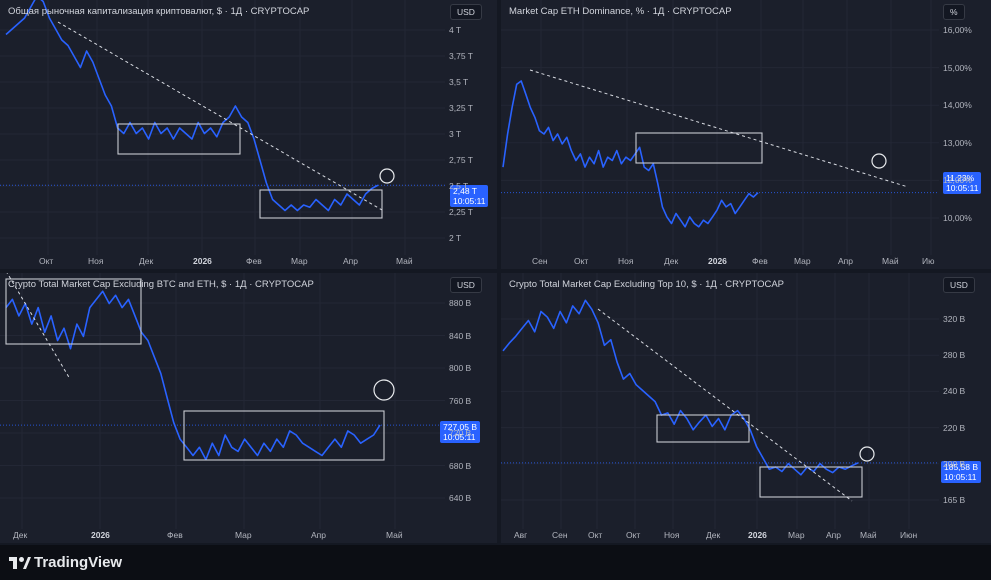 This screenshot has height=580, width=991. What do you see at coordinates (954, 355) in the screenshot?
I see `y-tick-label: 280 B` at bounding box center [954, 355].